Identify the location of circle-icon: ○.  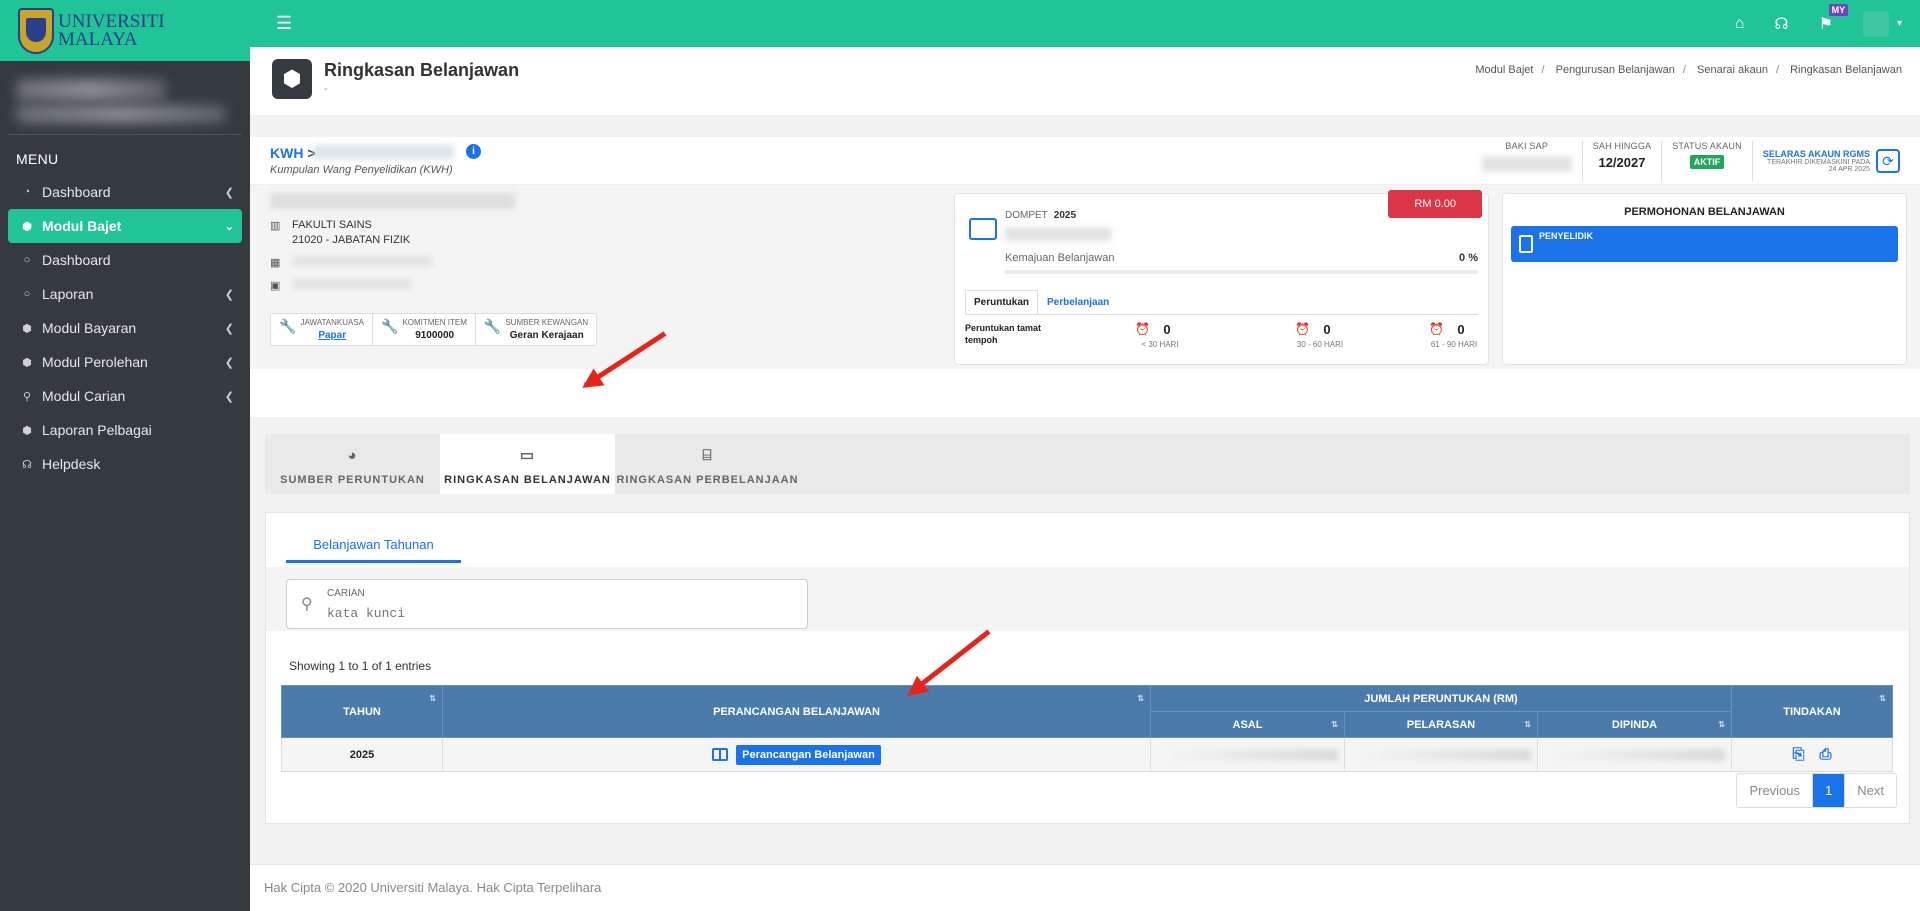
(27, 260).